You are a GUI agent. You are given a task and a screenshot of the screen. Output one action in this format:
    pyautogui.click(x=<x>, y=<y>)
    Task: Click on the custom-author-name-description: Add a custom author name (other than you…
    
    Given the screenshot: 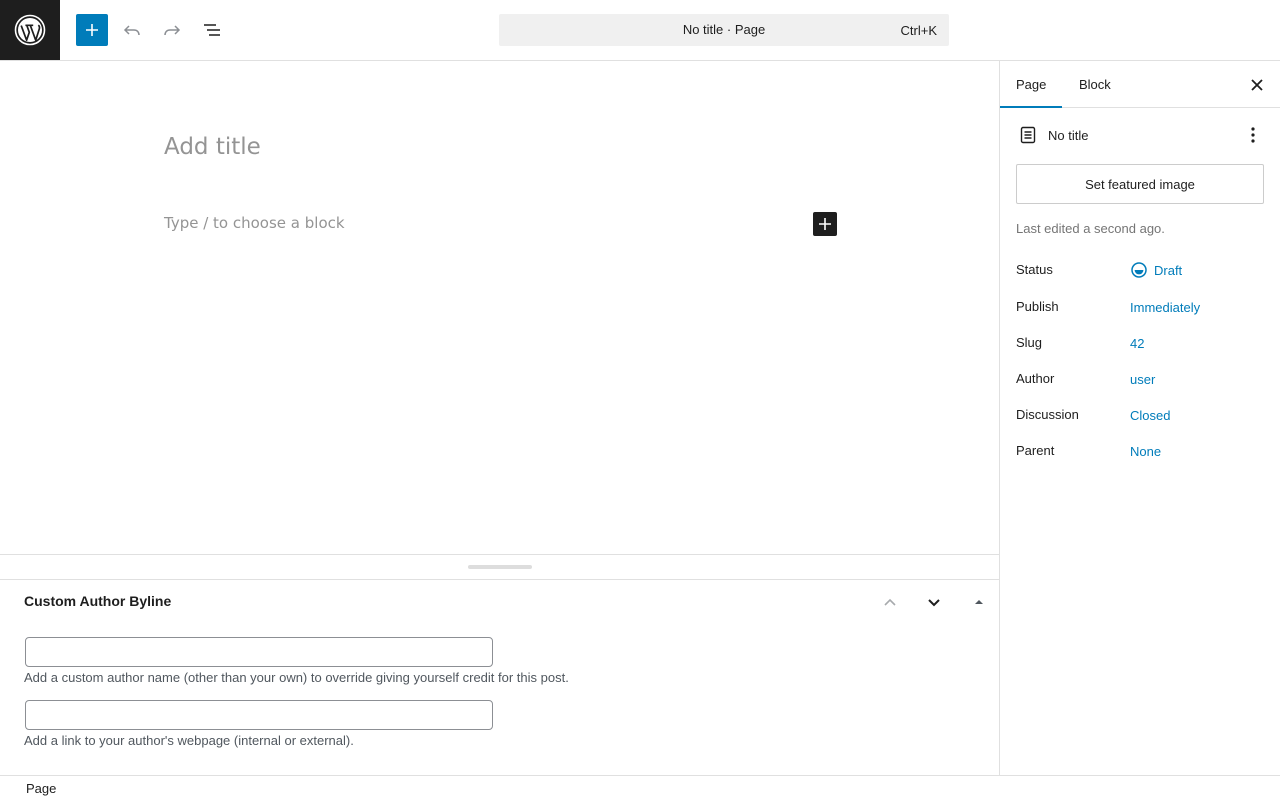 What is the action you would take?
    pyautogui.click(x=296, y=677)
    